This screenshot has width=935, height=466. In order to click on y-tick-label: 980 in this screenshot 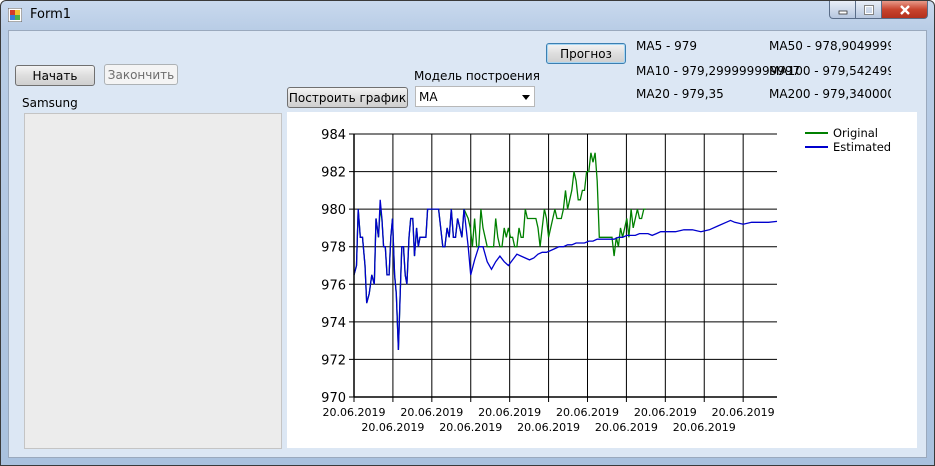, I will do `click(333, 210)`.